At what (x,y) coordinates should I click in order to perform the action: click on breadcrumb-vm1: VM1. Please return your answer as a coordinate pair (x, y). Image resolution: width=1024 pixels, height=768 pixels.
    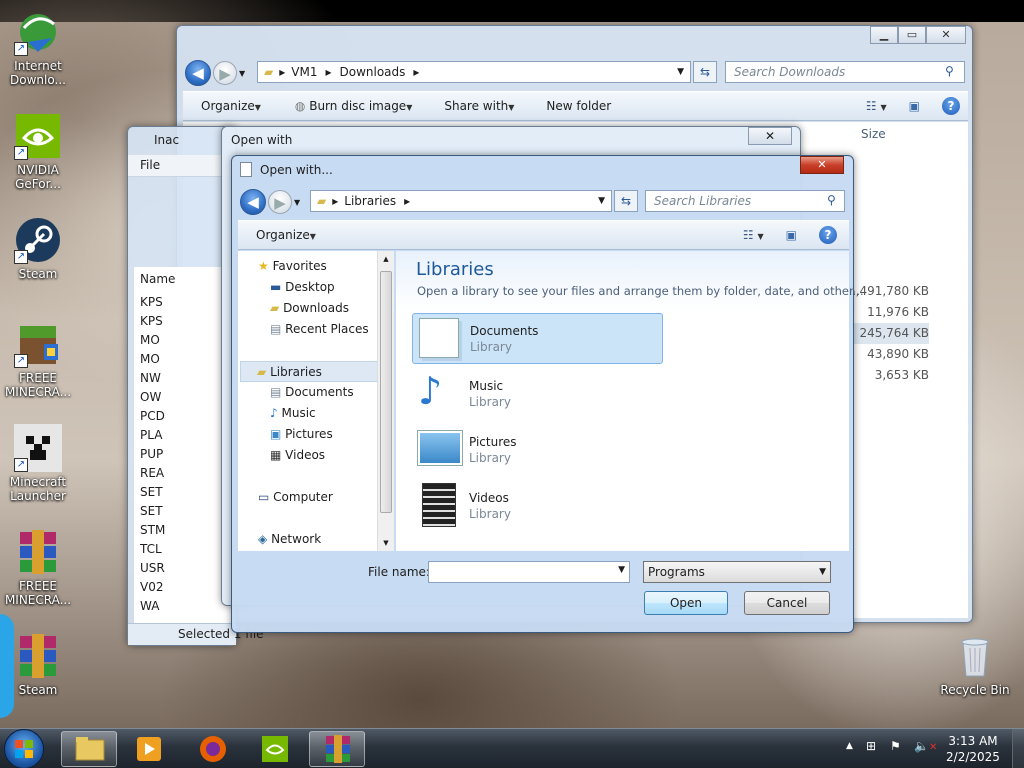
    Looking at the image, I should click on (304, 72).